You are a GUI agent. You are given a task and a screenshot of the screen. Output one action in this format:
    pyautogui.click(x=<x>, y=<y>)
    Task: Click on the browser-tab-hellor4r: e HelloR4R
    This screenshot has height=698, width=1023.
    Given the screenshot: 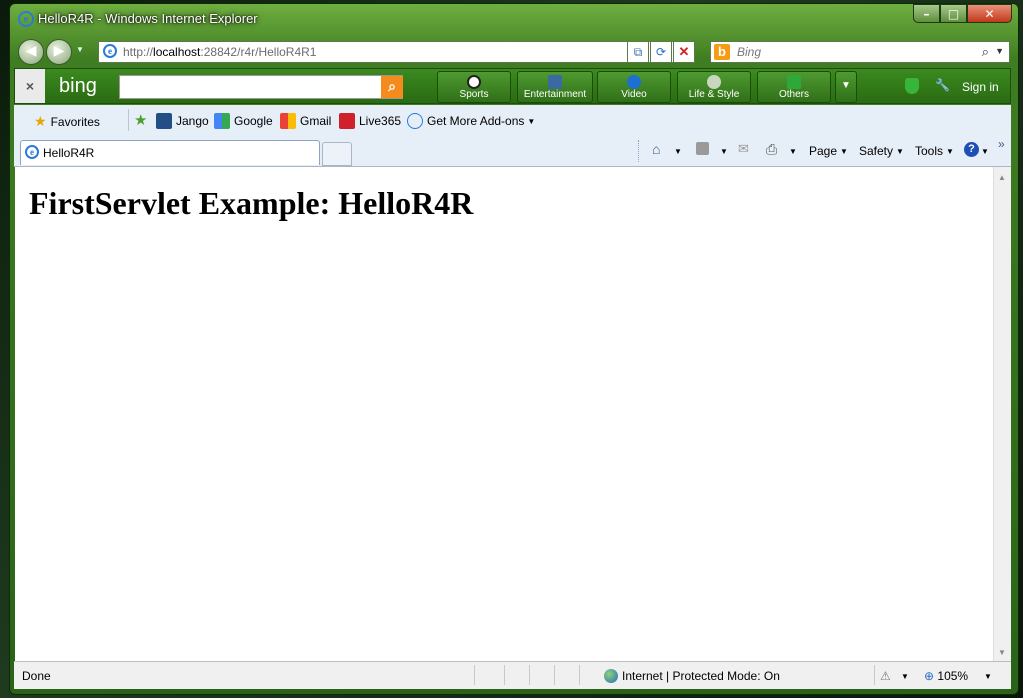 What is the action you would take?
    pyautogui.click(x=170, y=152)
    